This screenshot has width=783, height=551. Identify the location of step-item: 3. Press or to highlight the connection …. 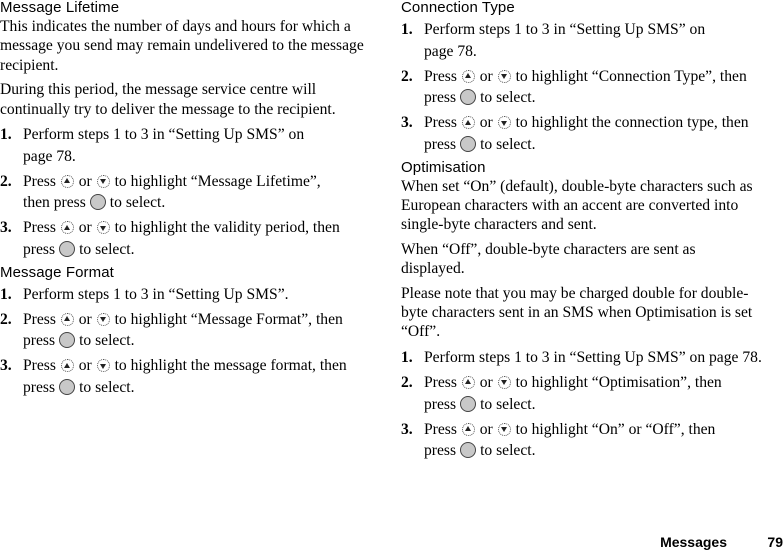
(586, 133).